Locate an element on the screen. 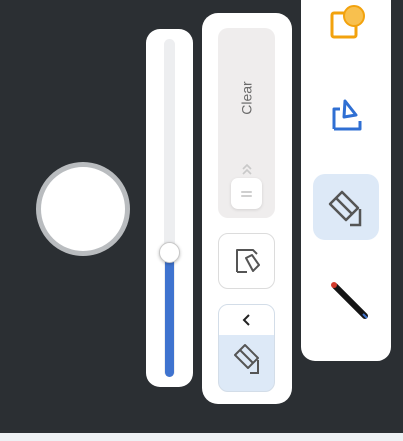  pen-icon is located at coordinates (349, 300).